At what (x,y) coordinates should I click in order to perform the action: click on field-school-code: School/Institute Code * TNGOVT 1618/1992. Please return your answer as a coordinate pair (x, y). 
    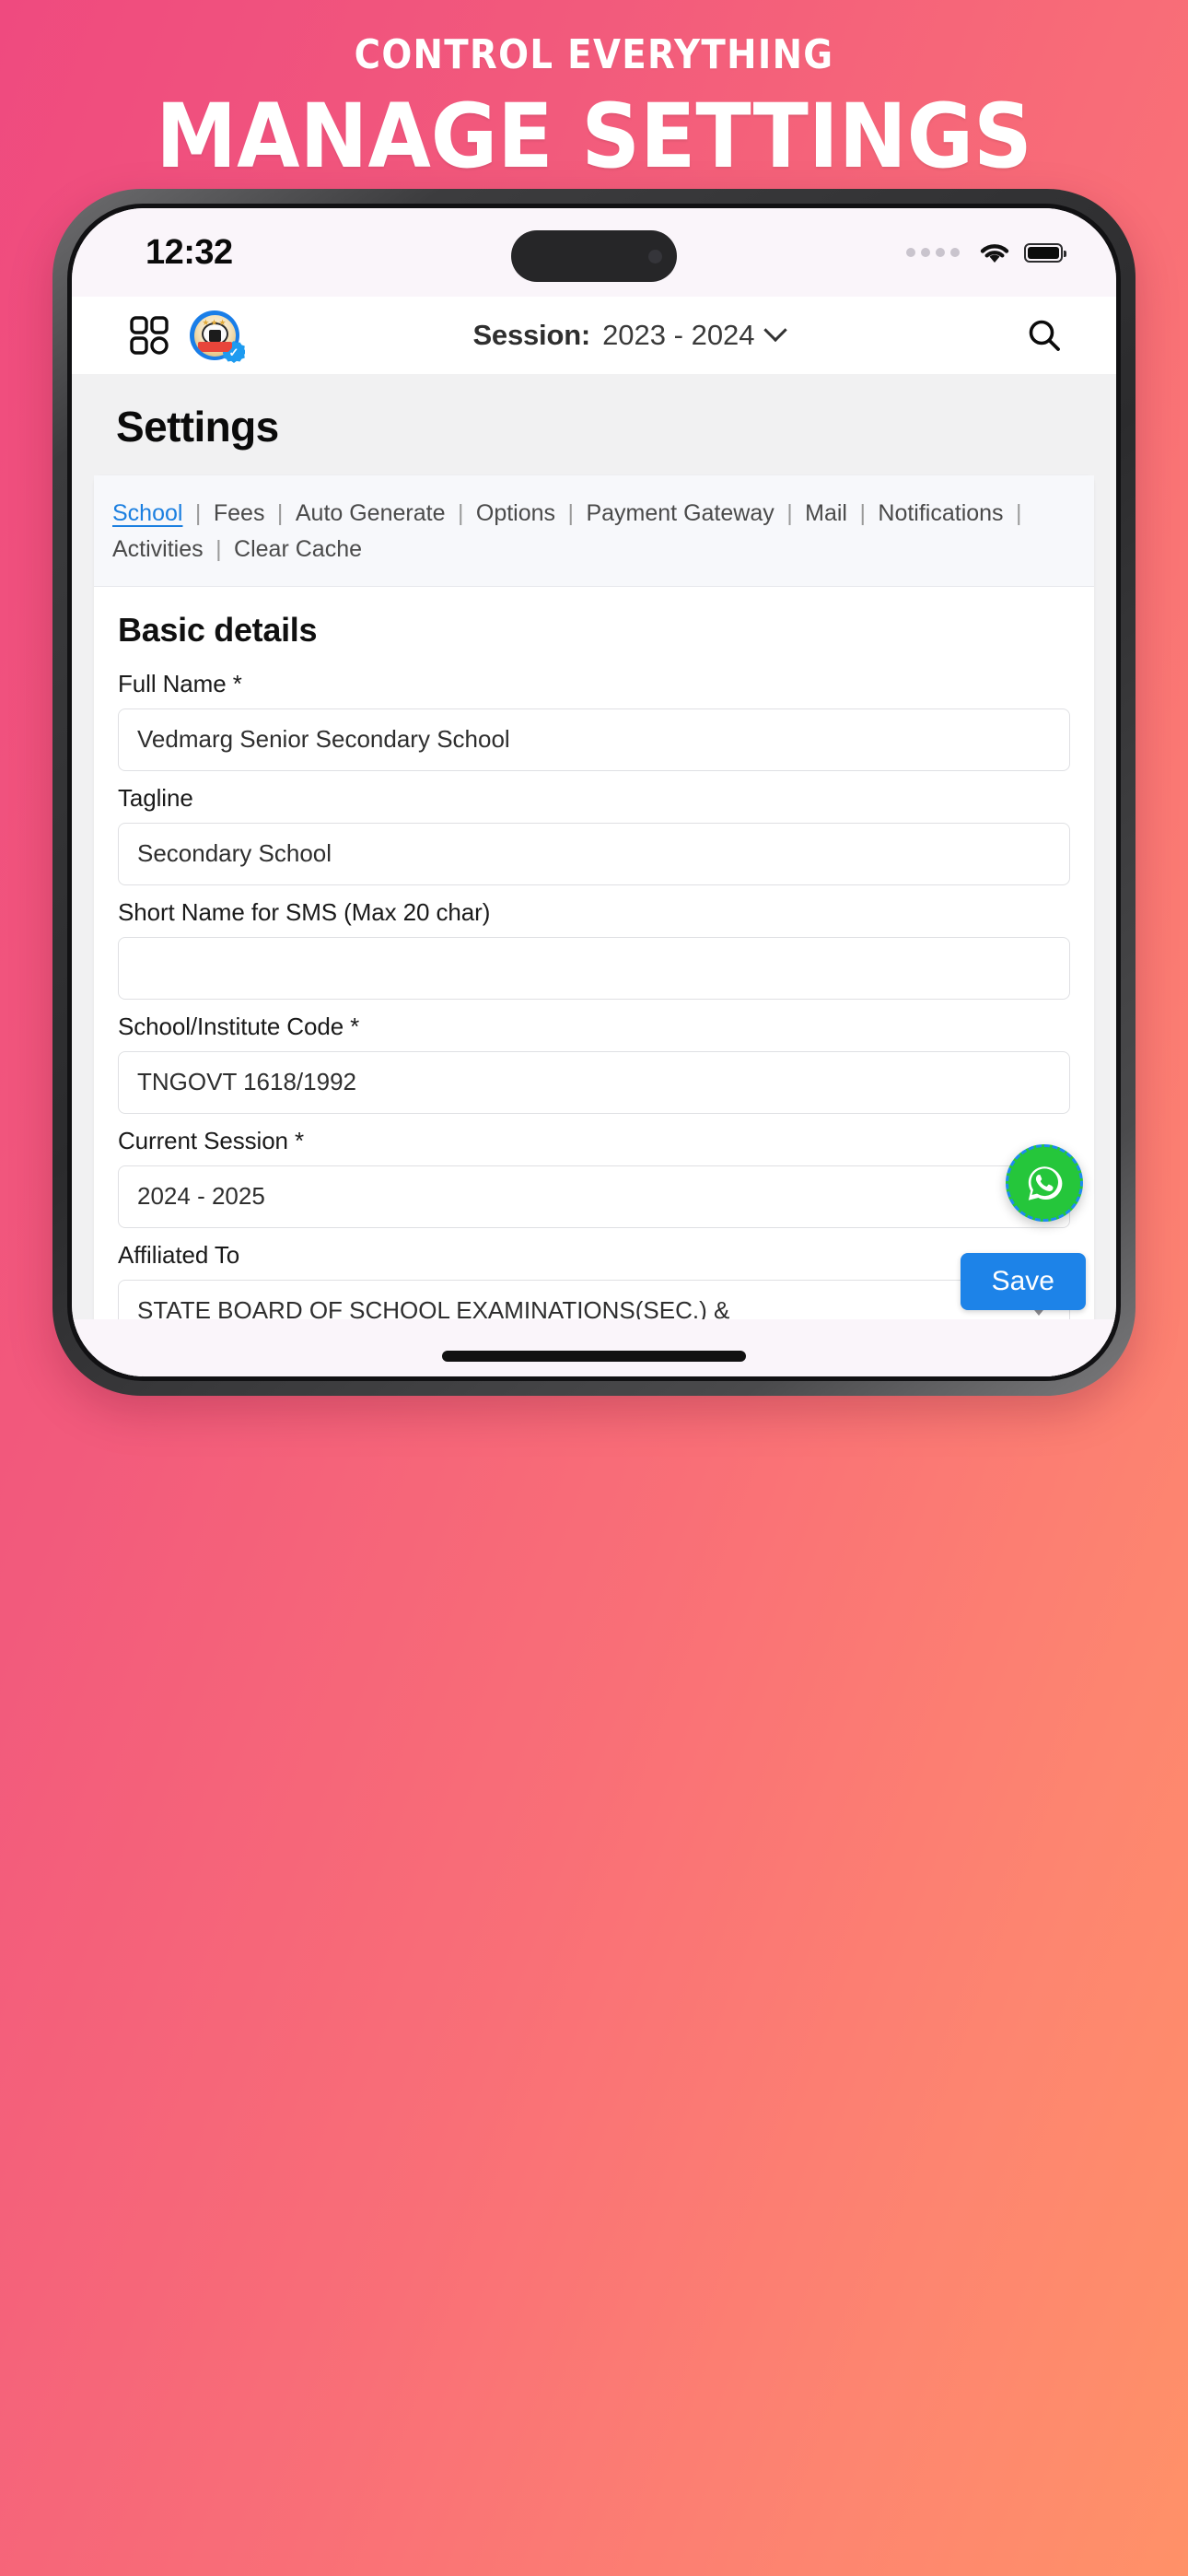
    Looking at the image, I should click on (594, 1063).